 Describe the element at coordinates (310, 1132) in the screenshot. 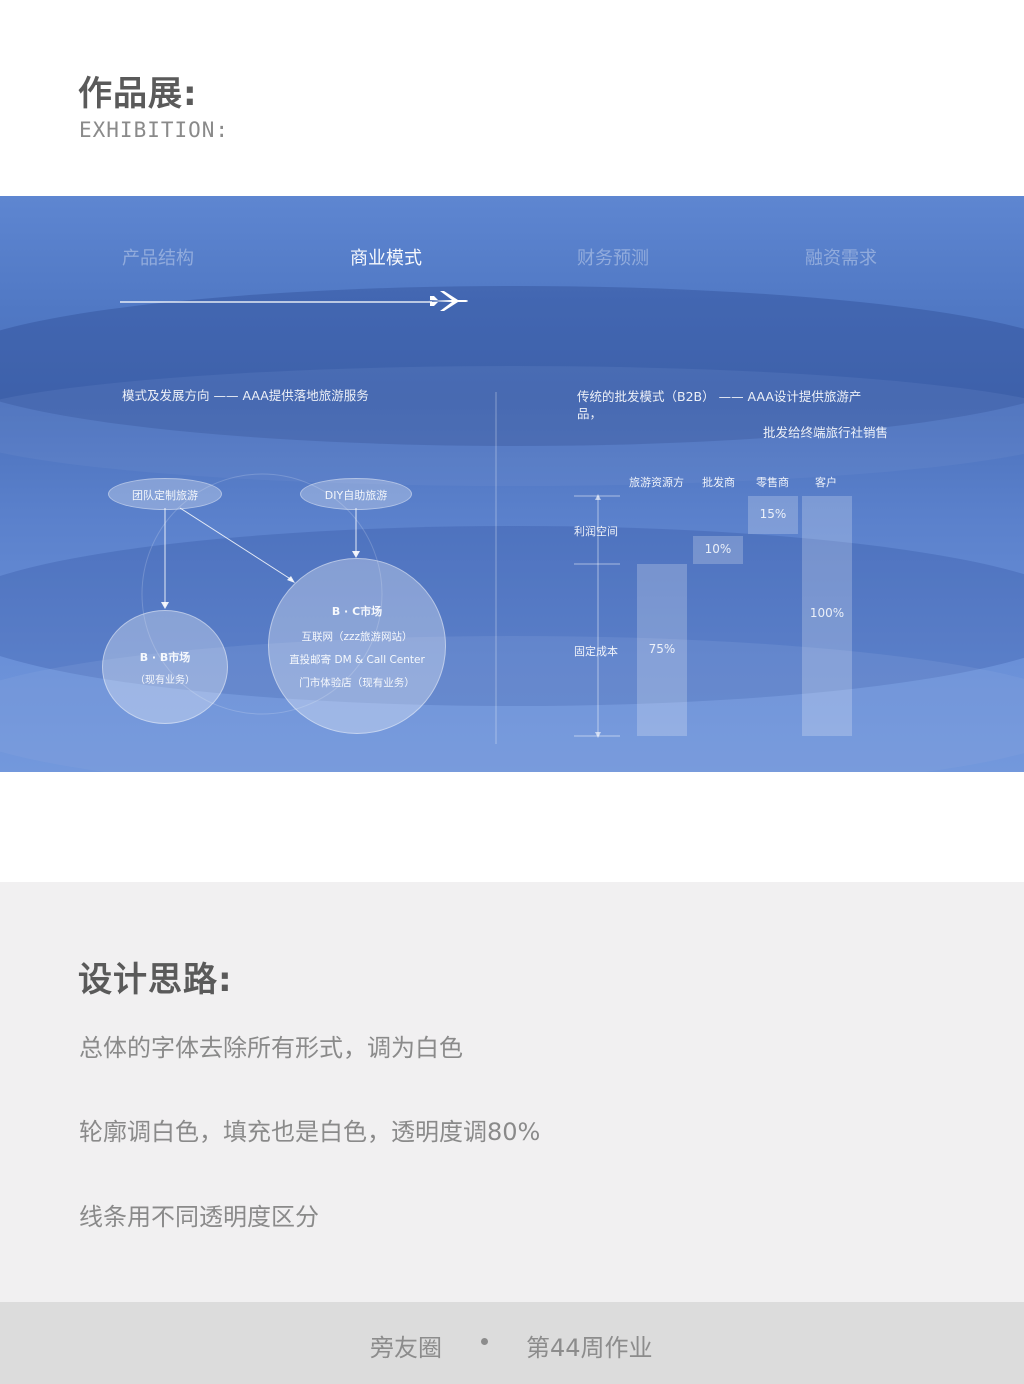

I see `notes-line: 轮廓调白色，填充也是白色，透明度调80%` at that location.